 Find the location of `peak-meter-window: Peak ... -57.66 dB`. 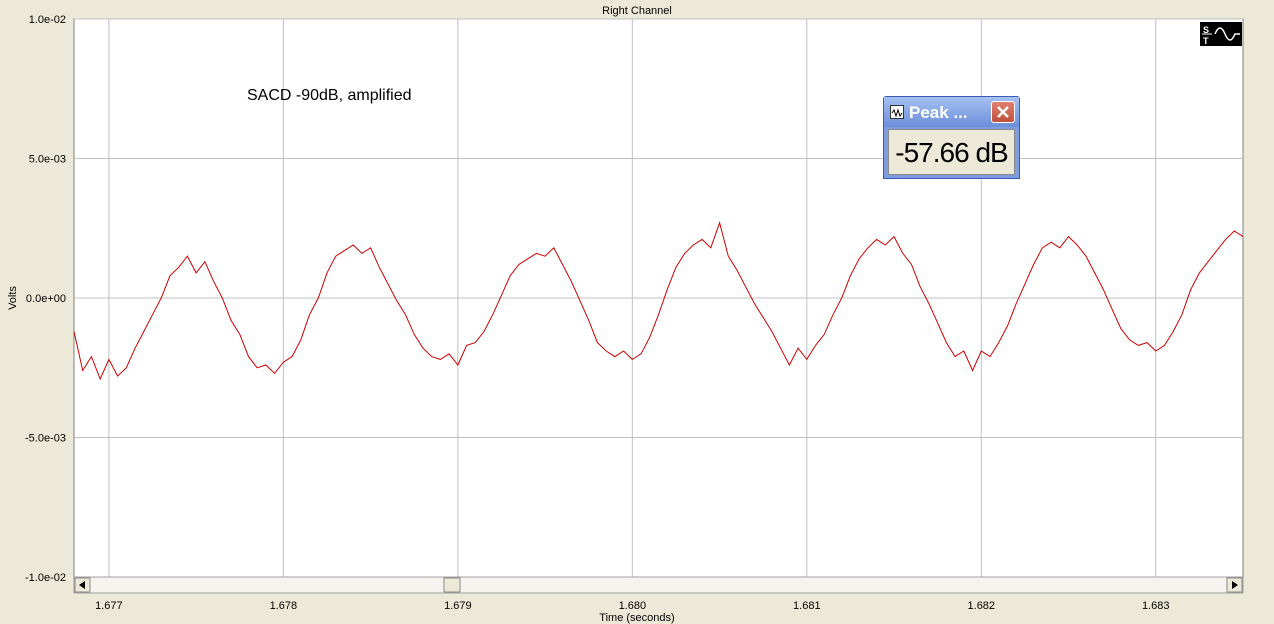

peak-meter-window: Peak ... -57.66 dB is located at coordinates (951, 137).